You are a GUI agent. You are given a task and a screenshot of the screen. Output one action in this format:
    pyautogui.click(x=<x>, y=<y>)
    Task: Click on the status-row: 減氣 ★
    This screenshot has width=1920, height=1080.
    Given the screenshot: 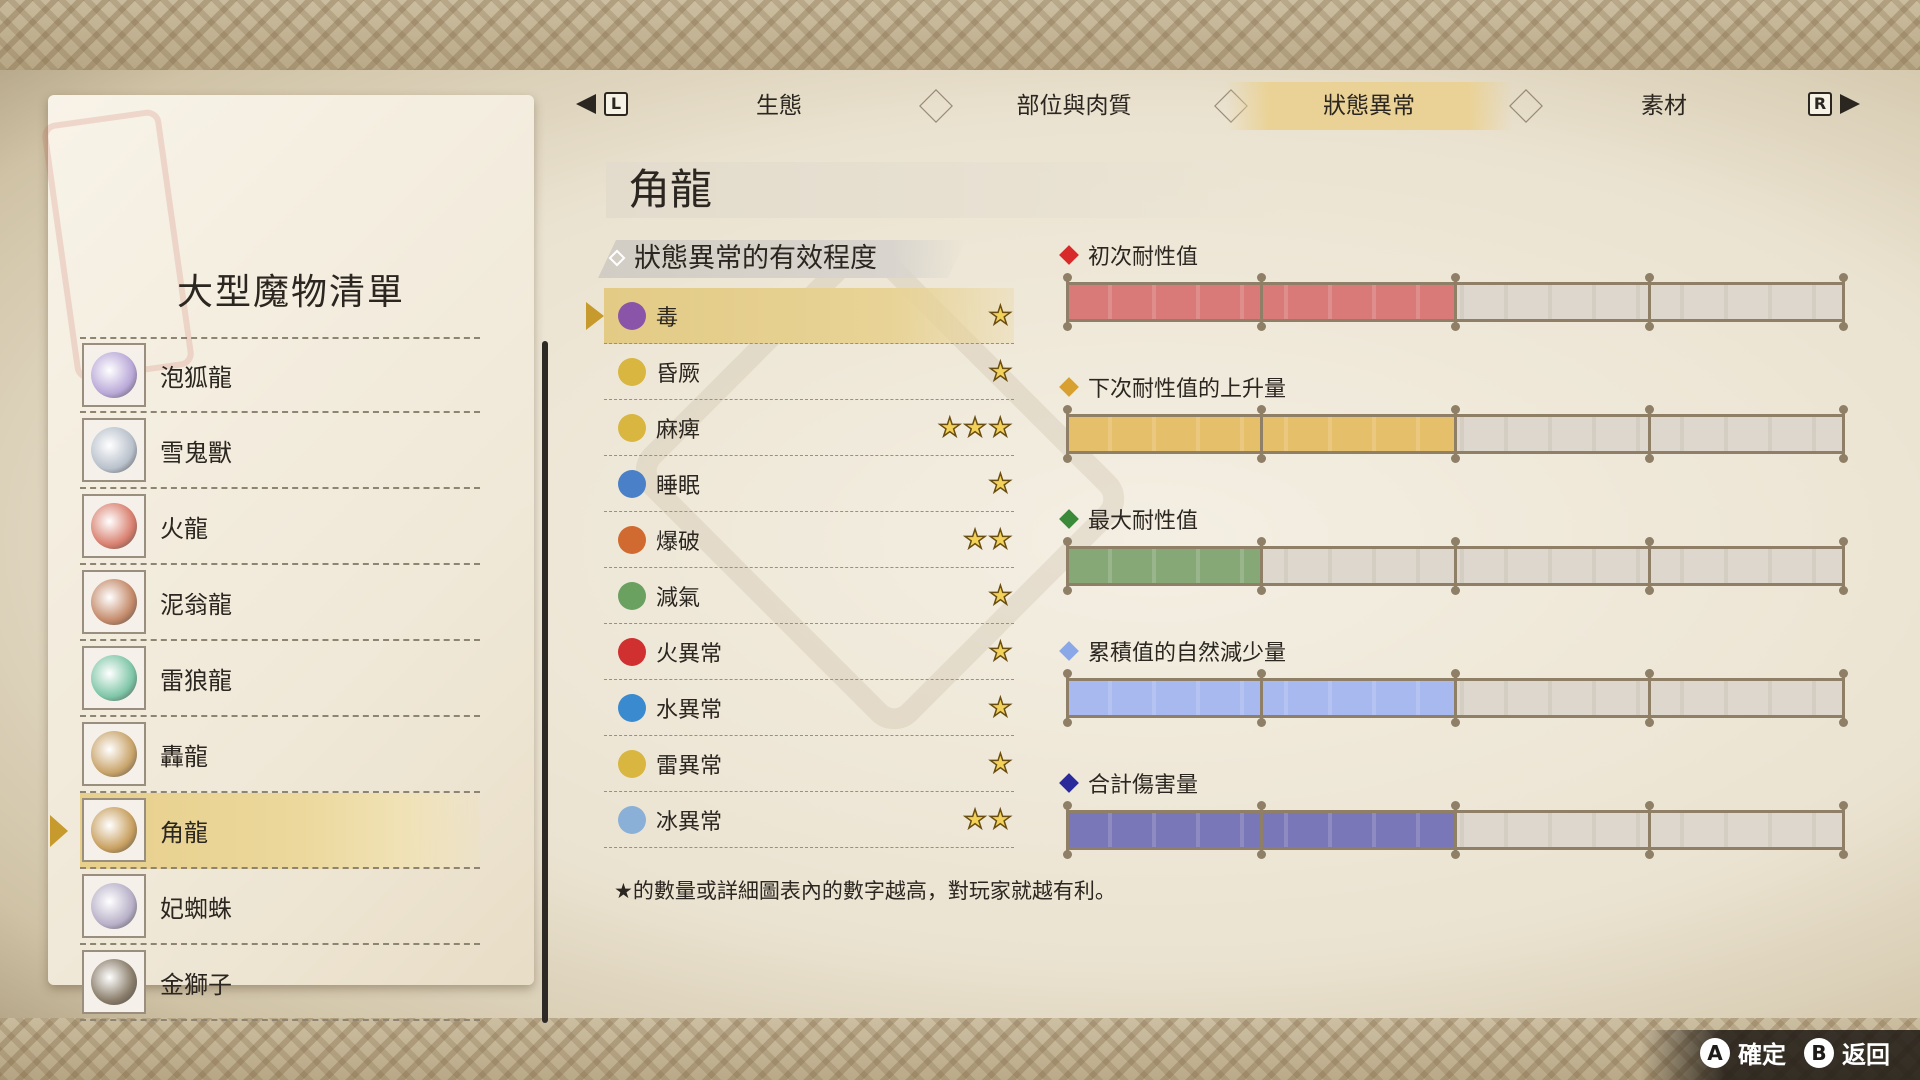 What is the action you would take?
    pyautogui.click(x=809, y=596)
    